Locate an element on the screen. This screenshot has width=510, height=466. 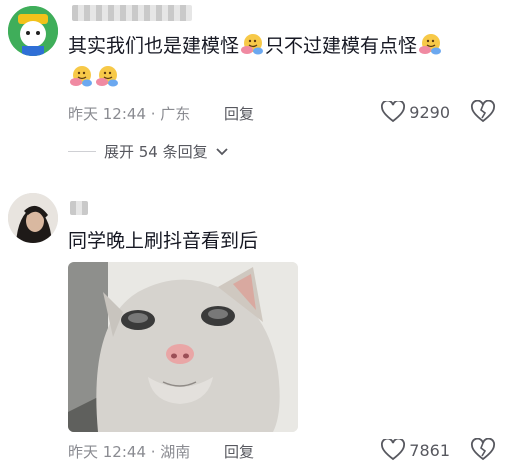
expand-replies: 展开 54 条回复 is located at coordinates (148, 151).